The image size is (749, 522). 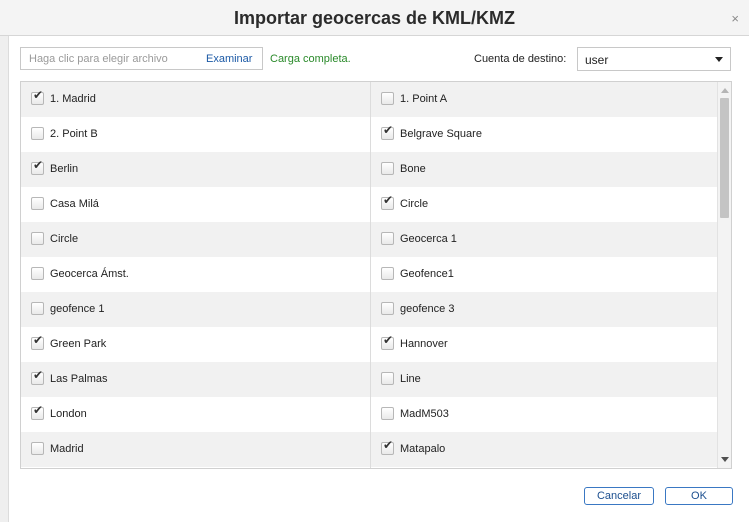 What do you see at coordinates (597, 60) in the screenshot?
I see `destination-account-value: user` at bounding box center [597, 60].